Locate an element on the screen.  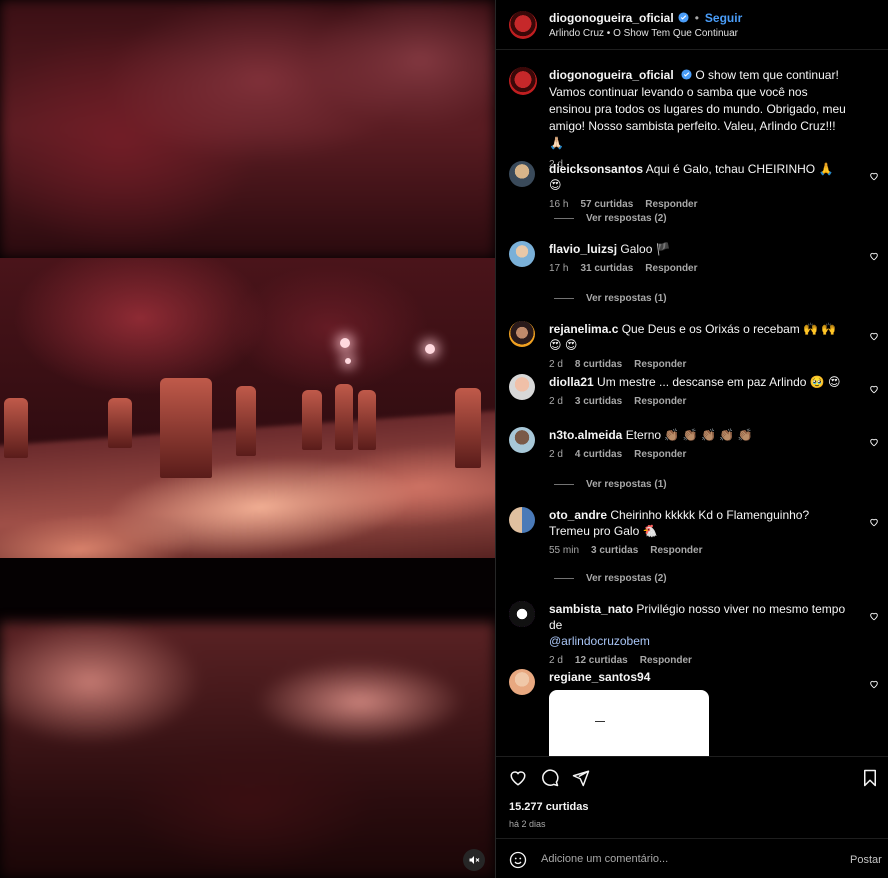
comment-username: n3to.almeida is located at coordinates (585, 435).